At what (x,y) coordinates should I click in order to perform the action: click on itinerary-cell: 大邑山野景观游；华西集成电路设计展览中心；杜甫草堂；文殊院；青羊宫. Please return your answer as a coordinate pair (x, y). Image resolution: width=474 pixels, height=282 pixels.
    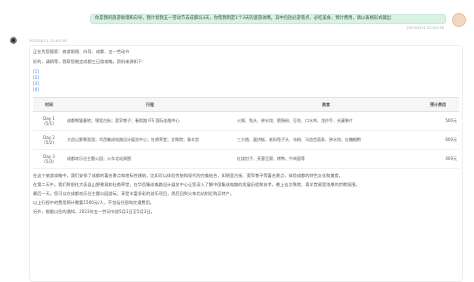
    Looking at the image, I should click on (150, 140).